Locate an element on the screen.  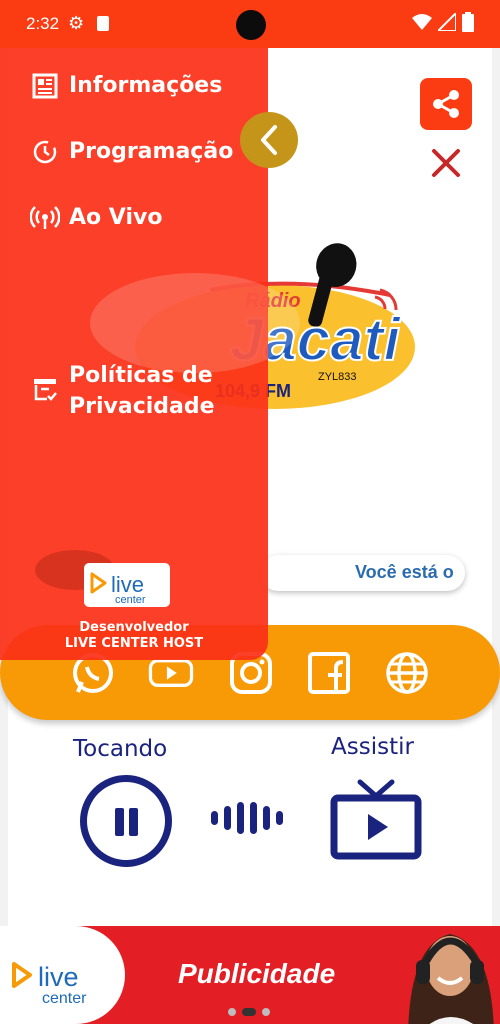
broadcast-icon is located at coordinates (45, 218).